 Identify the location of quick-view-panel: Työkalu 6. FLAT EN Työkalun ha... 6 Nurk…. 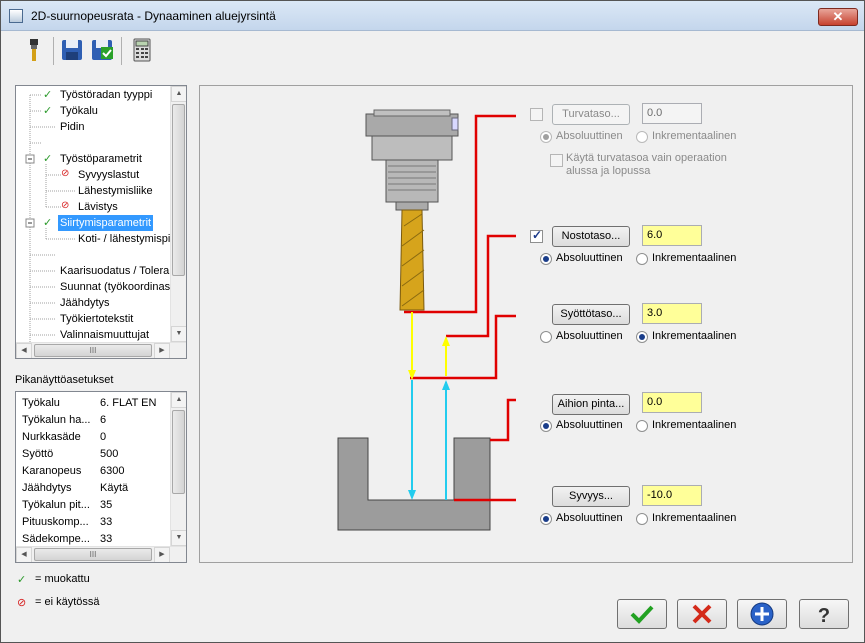
(101, 477).